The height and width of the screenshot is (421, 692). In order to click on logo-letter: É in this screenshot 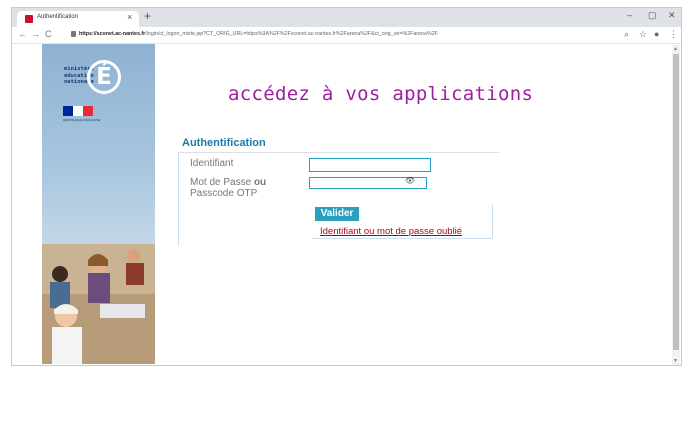, I will do `click(104, 77)`.